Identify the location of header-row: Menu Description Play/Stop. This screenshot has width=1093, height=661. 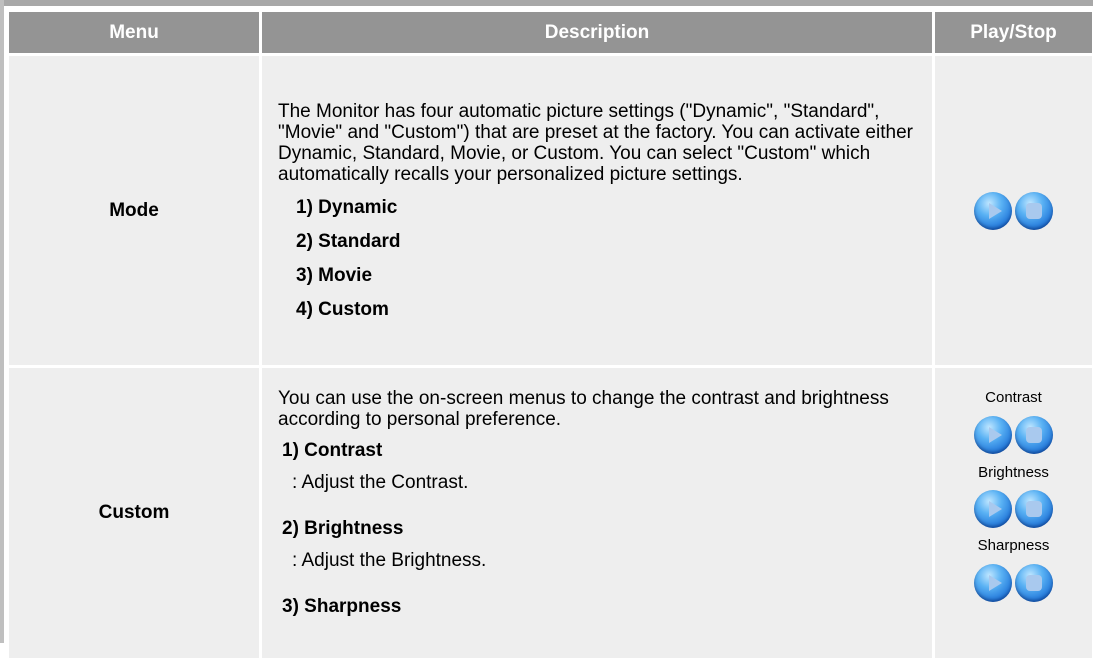
(550, 32).